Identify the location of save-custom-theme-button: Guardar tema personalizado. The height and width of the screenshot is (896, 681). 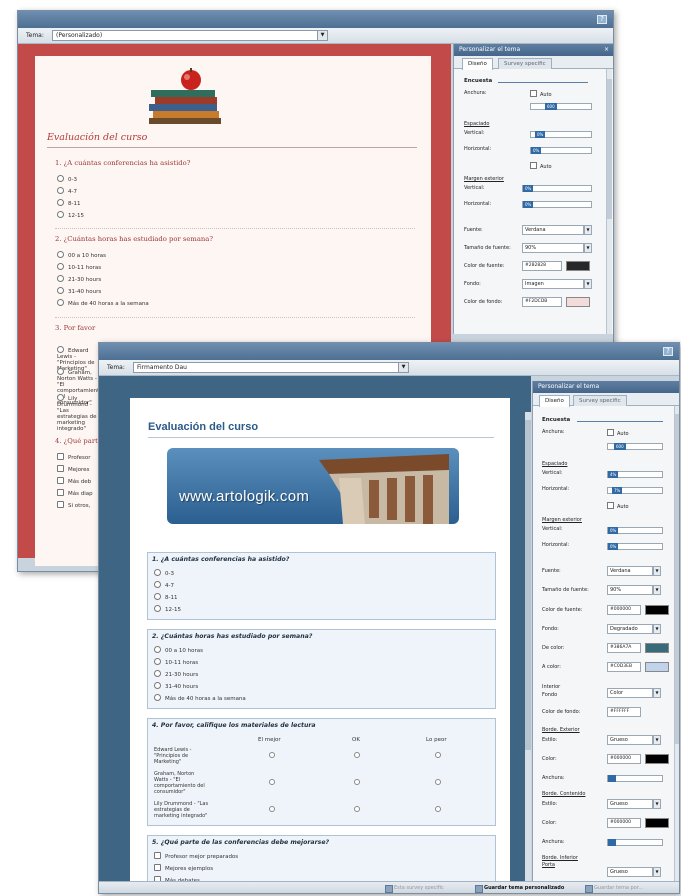
(519, 888).